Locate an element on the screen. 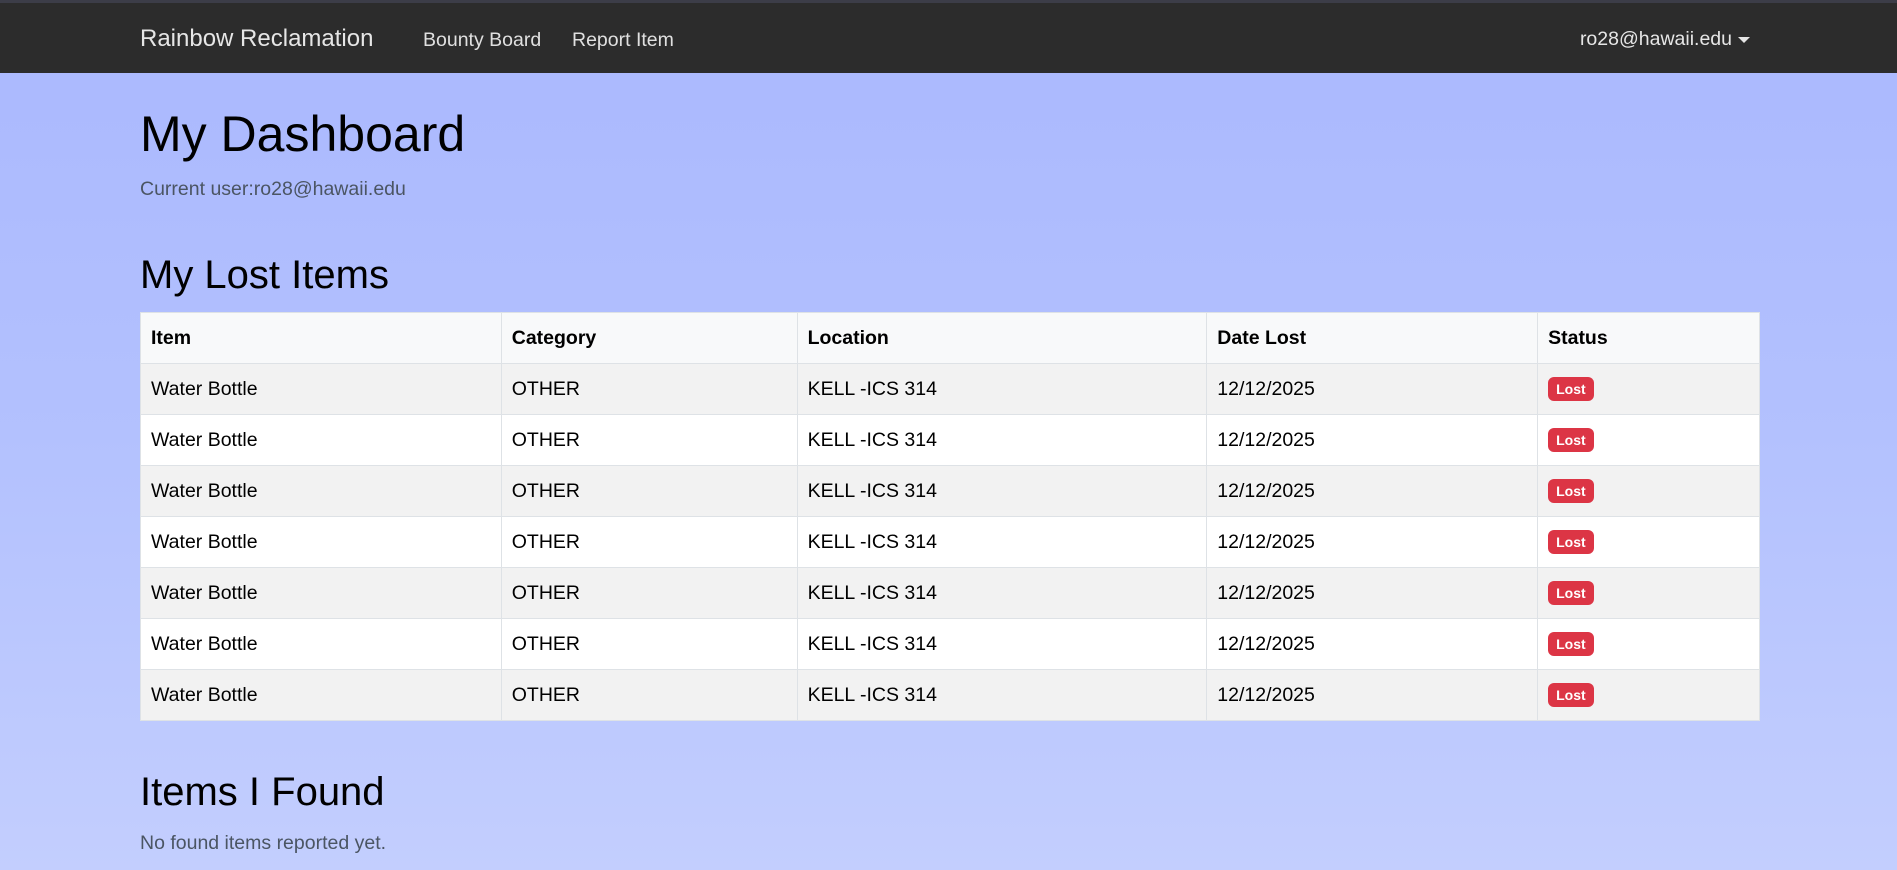 This screenshot has height=870, width=1897. found-items-heading: Items I Found is located at coordinates (262, 792).